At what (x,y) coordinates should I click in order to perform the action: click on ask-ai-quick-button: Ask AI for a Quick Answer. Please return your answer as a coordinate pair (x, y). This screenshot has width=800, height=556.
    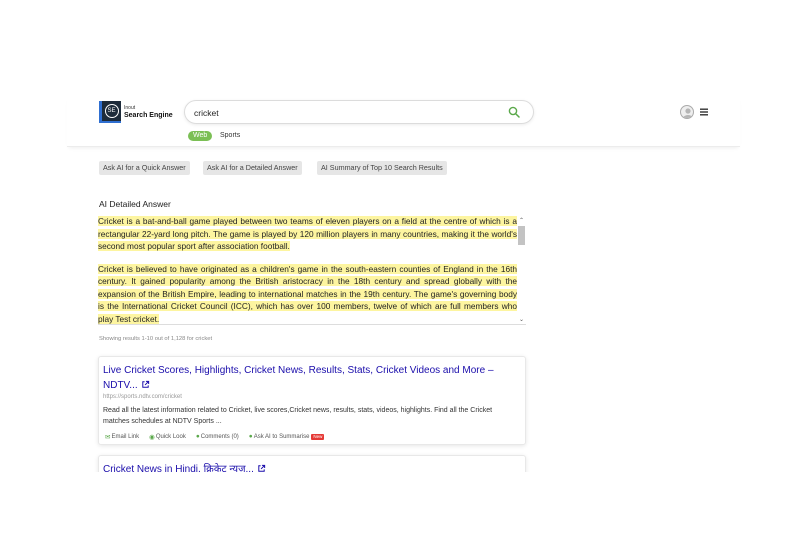
    Looking at the image, I should click on (144, 168).